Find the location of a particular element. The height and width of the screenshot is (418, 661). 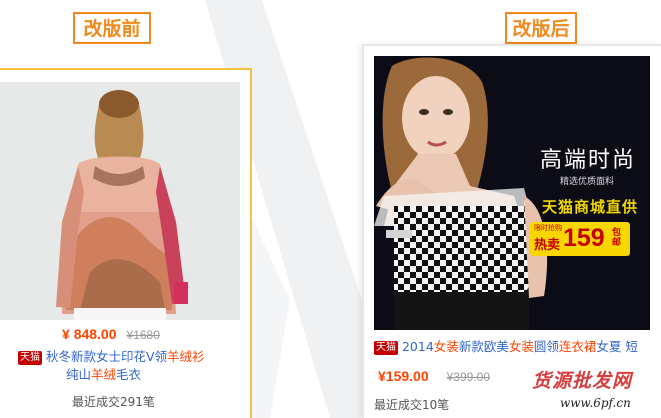

promo-small-label: 限时抢购 is located at coordinates (548, 228).